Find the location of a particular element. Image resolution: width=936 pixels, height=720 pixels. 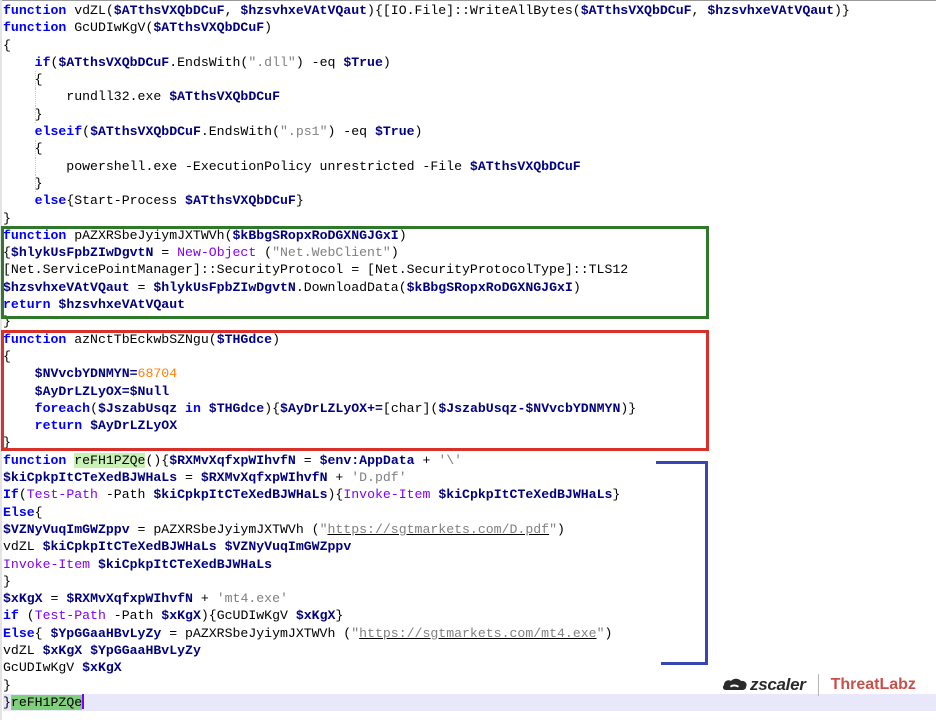

code-line: function GcUDIwKgV($ATthsVXQbDCuF) is located at coordinates (469, 27).